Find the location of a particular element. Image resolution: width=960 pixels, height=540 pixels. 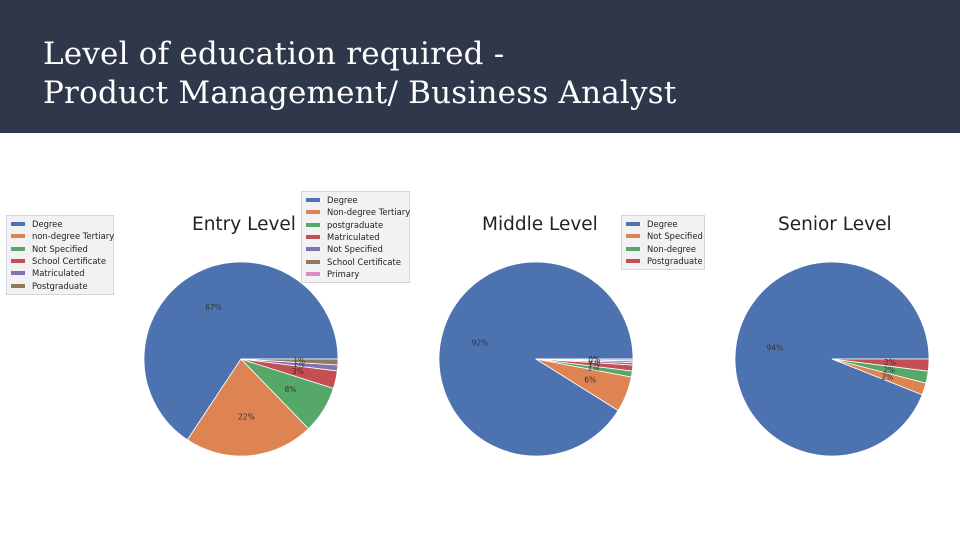

slice-label-non-degree-tertiary: 6% is located at coordinates (590, 380).